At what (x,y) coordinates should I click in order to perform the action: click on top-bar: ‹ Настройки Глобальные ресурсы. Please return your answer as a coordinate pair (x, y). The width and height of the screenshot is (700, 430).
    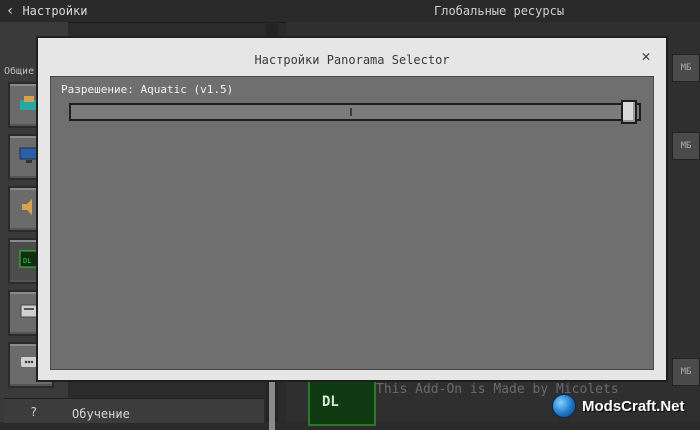
    Looking at the image, I should click on (350, 11).